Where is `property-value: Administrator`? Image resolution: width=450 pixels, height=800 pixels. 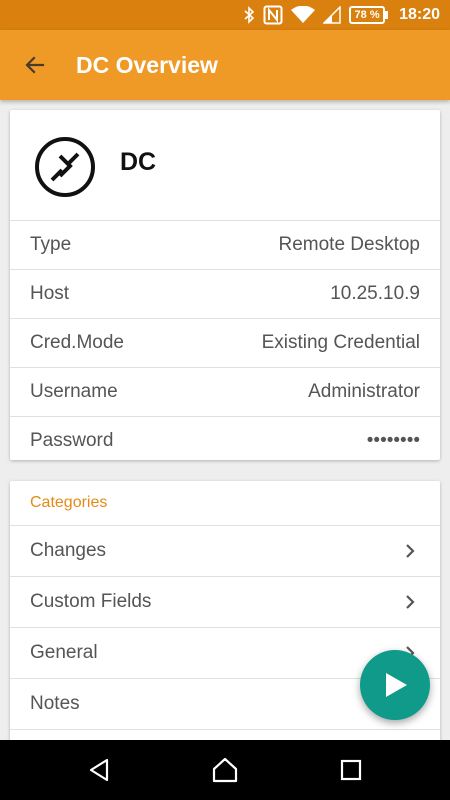
property-value: Administrator is located at coordinates (364, 391).